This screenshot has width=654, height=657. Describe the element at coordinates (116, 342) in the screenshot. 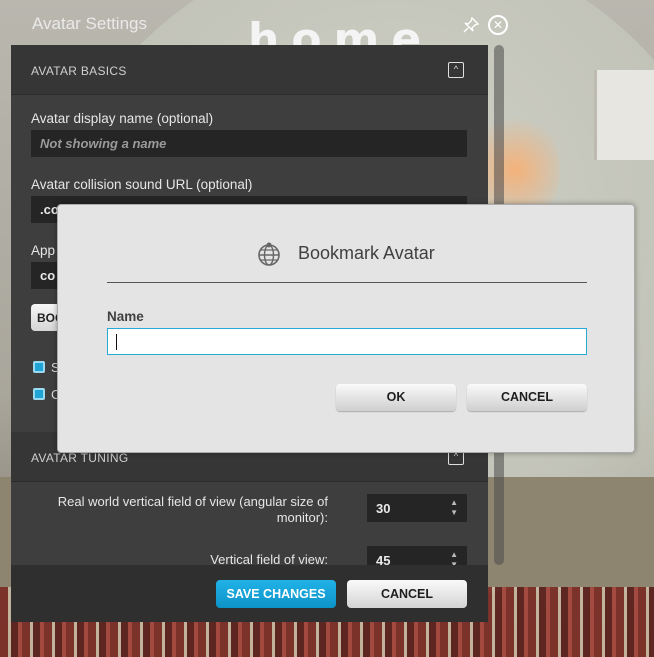

I see `text-caret` at that location.